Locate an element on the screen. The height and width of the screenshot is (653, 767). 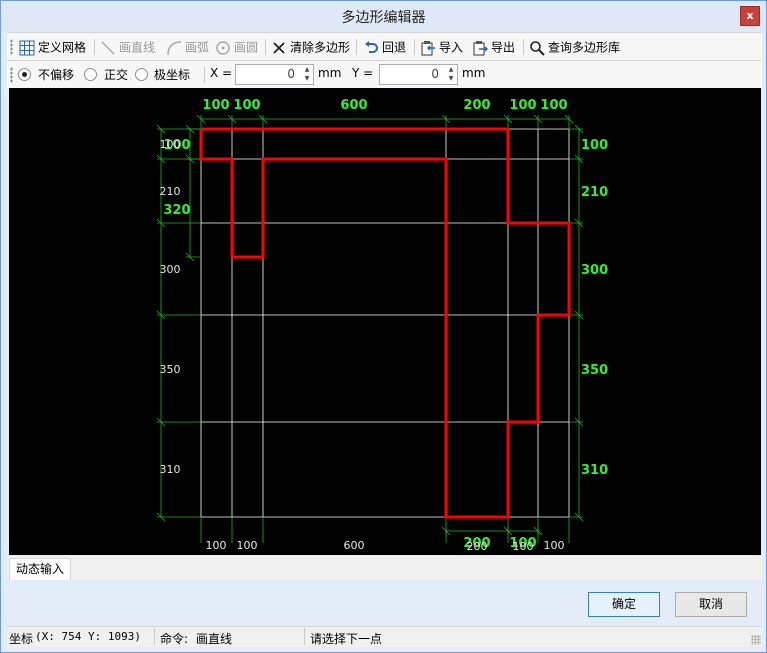
y-label: Y = is located at coordinates (363, 73).